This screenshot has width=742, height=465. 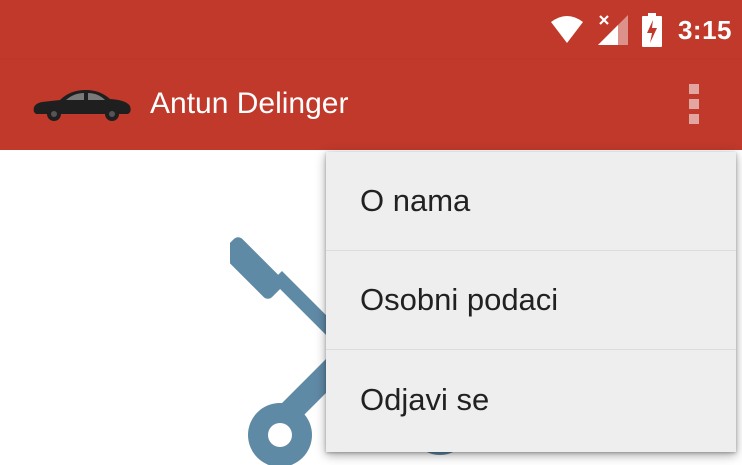 What do you see at coordinates (651, 30) in the screenshot?
I see `battery-charging-icon` at bounding box center [651, 30].